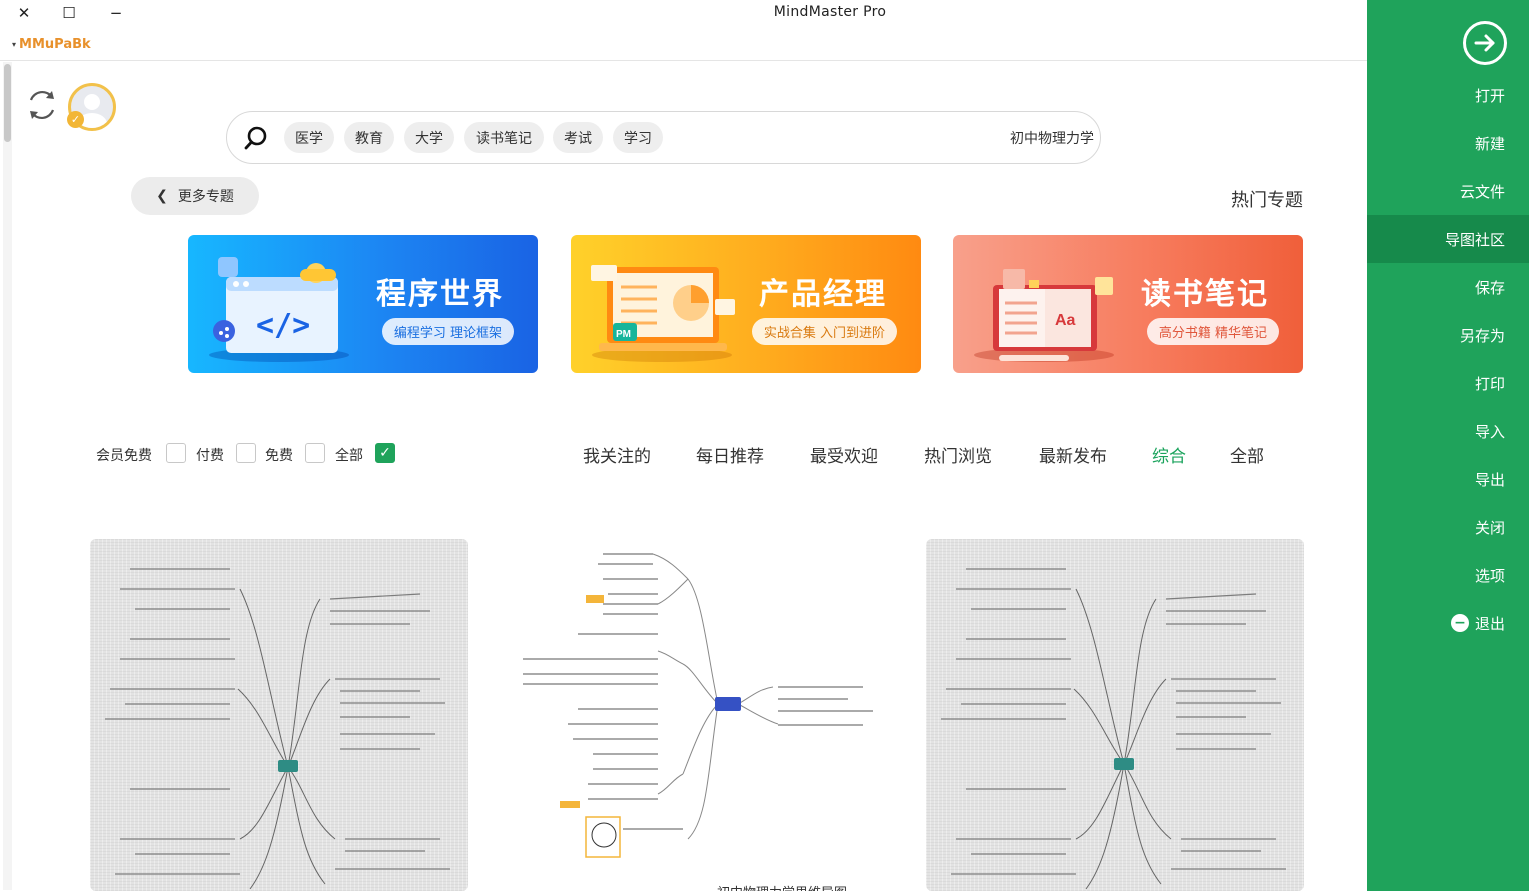 The image size is (1529, 891). I want to click on more-topics-button: ❮ 更多专题, so click(195, 196).